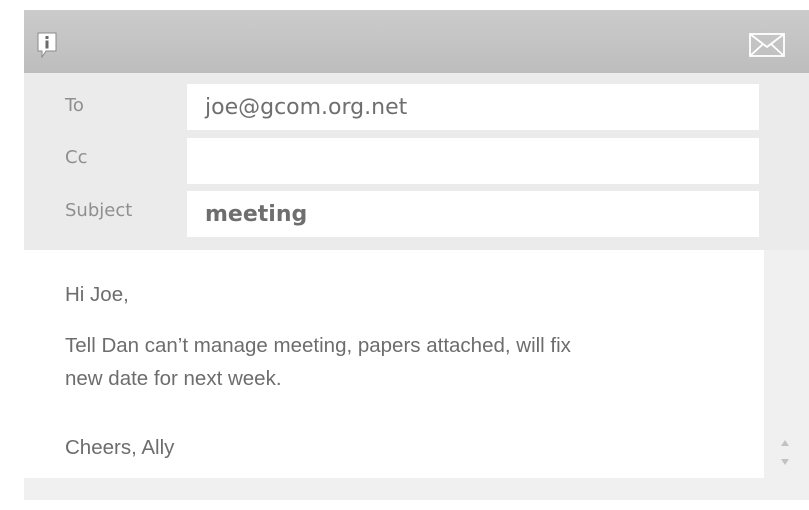  What do you see at coordinates (767, 45) in the screenshot?
I see `envelope-icon` at bounding box center [767, 45].